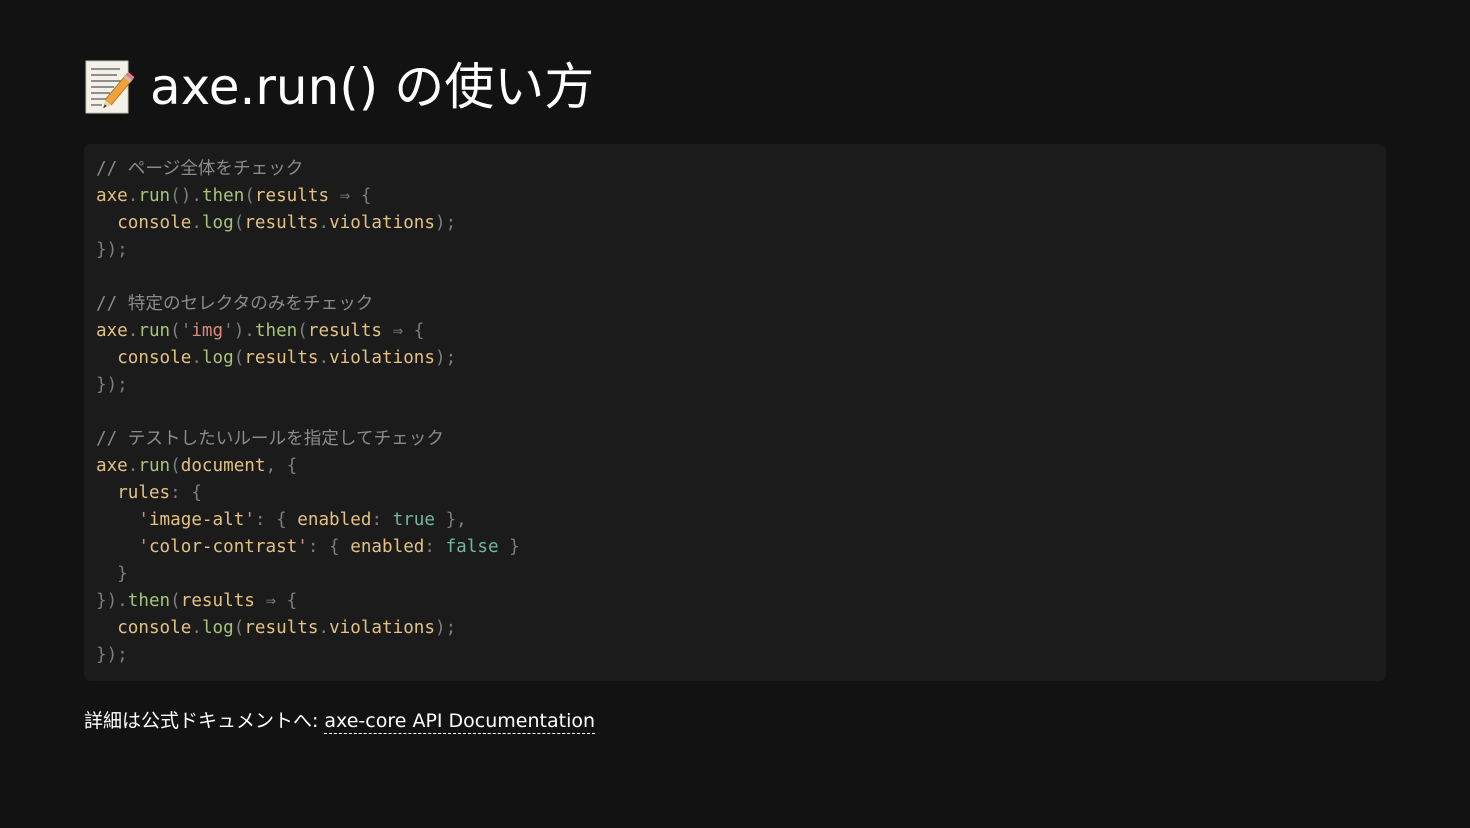  Describe the element at coordinates (460, 722) in the screenshot. I see `docs-link: axe-core API Documentation` at that location.